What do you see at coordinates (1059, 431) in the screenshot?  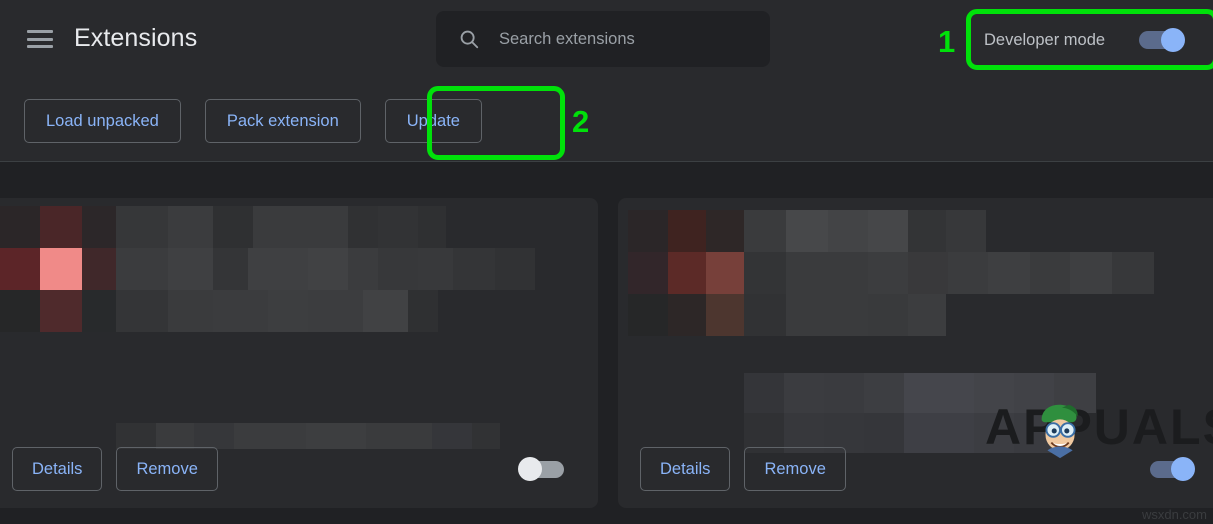 I see `appuals-mascot-icon` at bounding box center [1059, 431].